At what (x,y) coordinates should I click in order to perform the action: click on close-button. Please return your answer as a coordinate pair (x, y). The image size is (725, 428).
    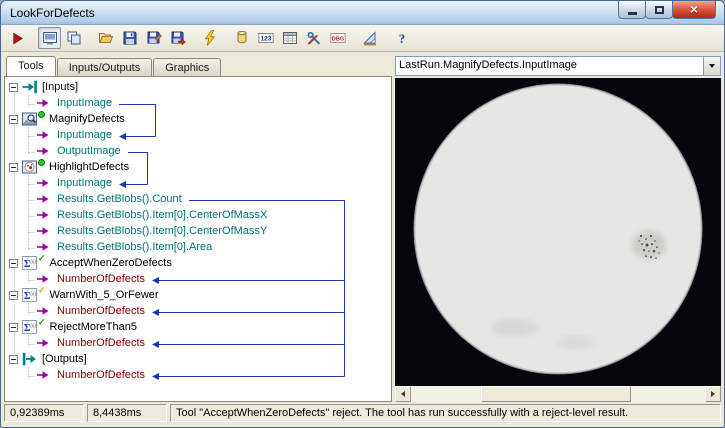
    Looking at the image, I should click on (694, 10).